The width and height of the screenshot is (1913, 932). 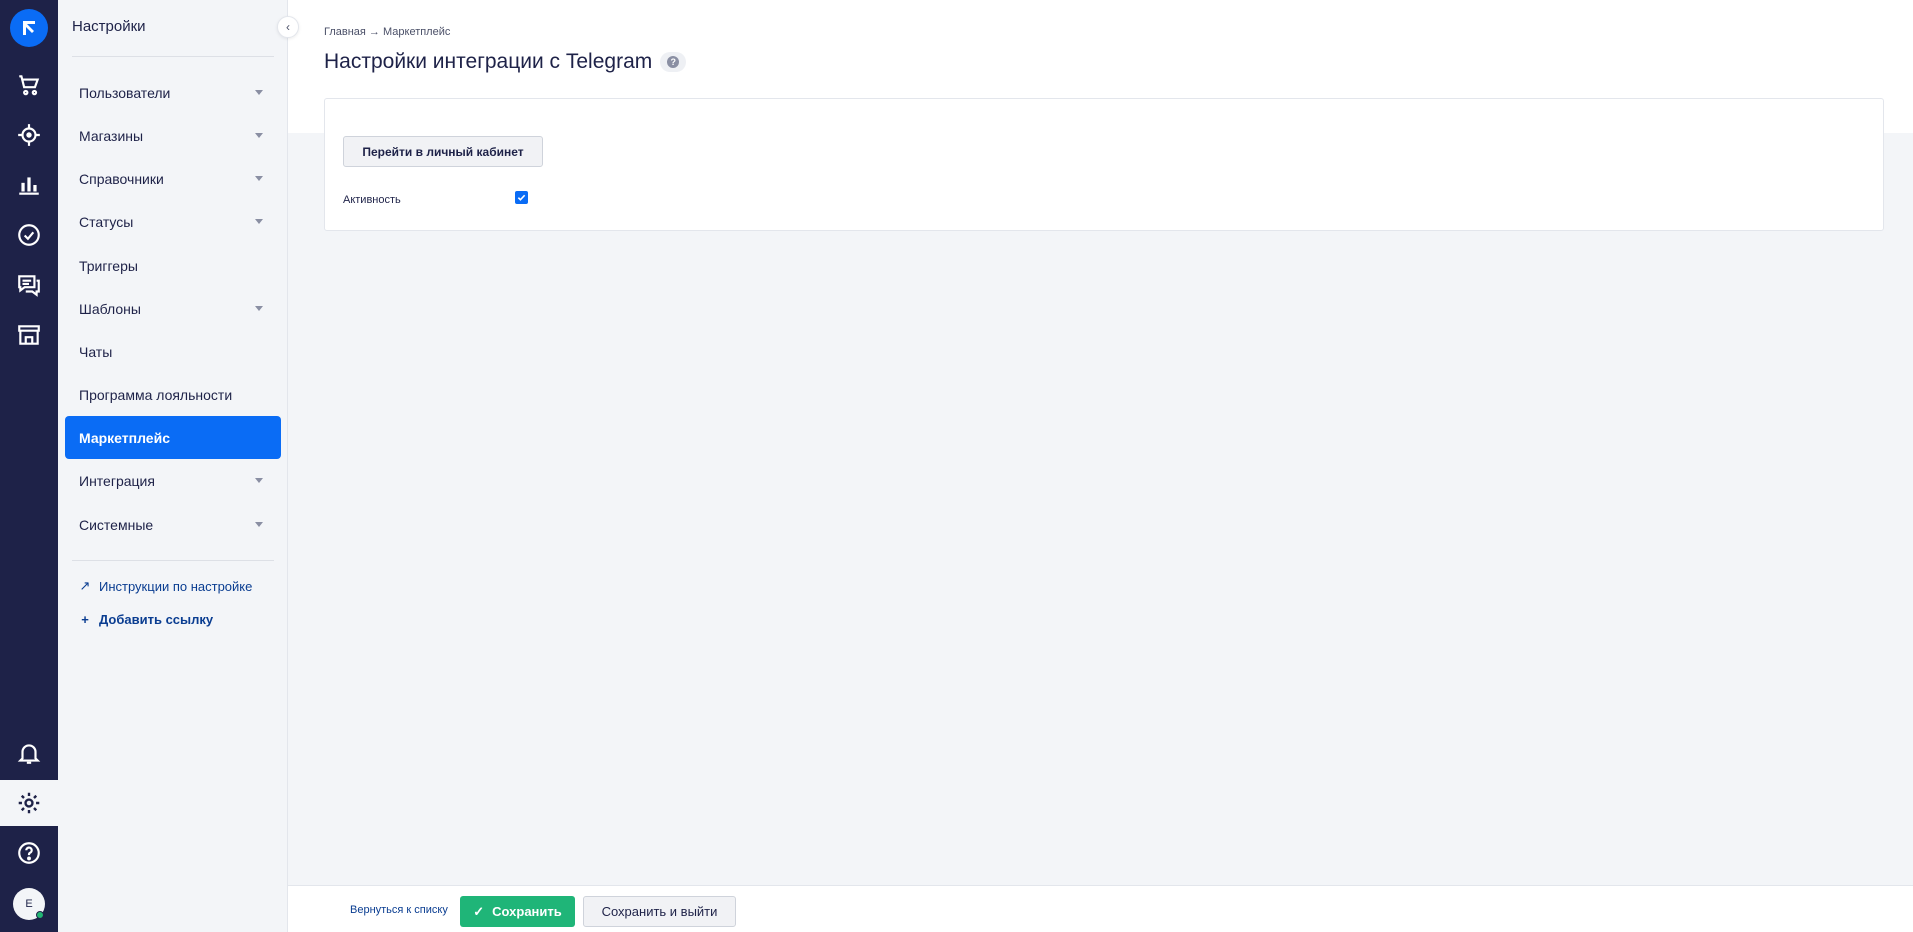 What do you see at coordinates (173, 178) in the screenshot?
I see `sidebar-item-references: Справочники` at bounding box center [173, 178].